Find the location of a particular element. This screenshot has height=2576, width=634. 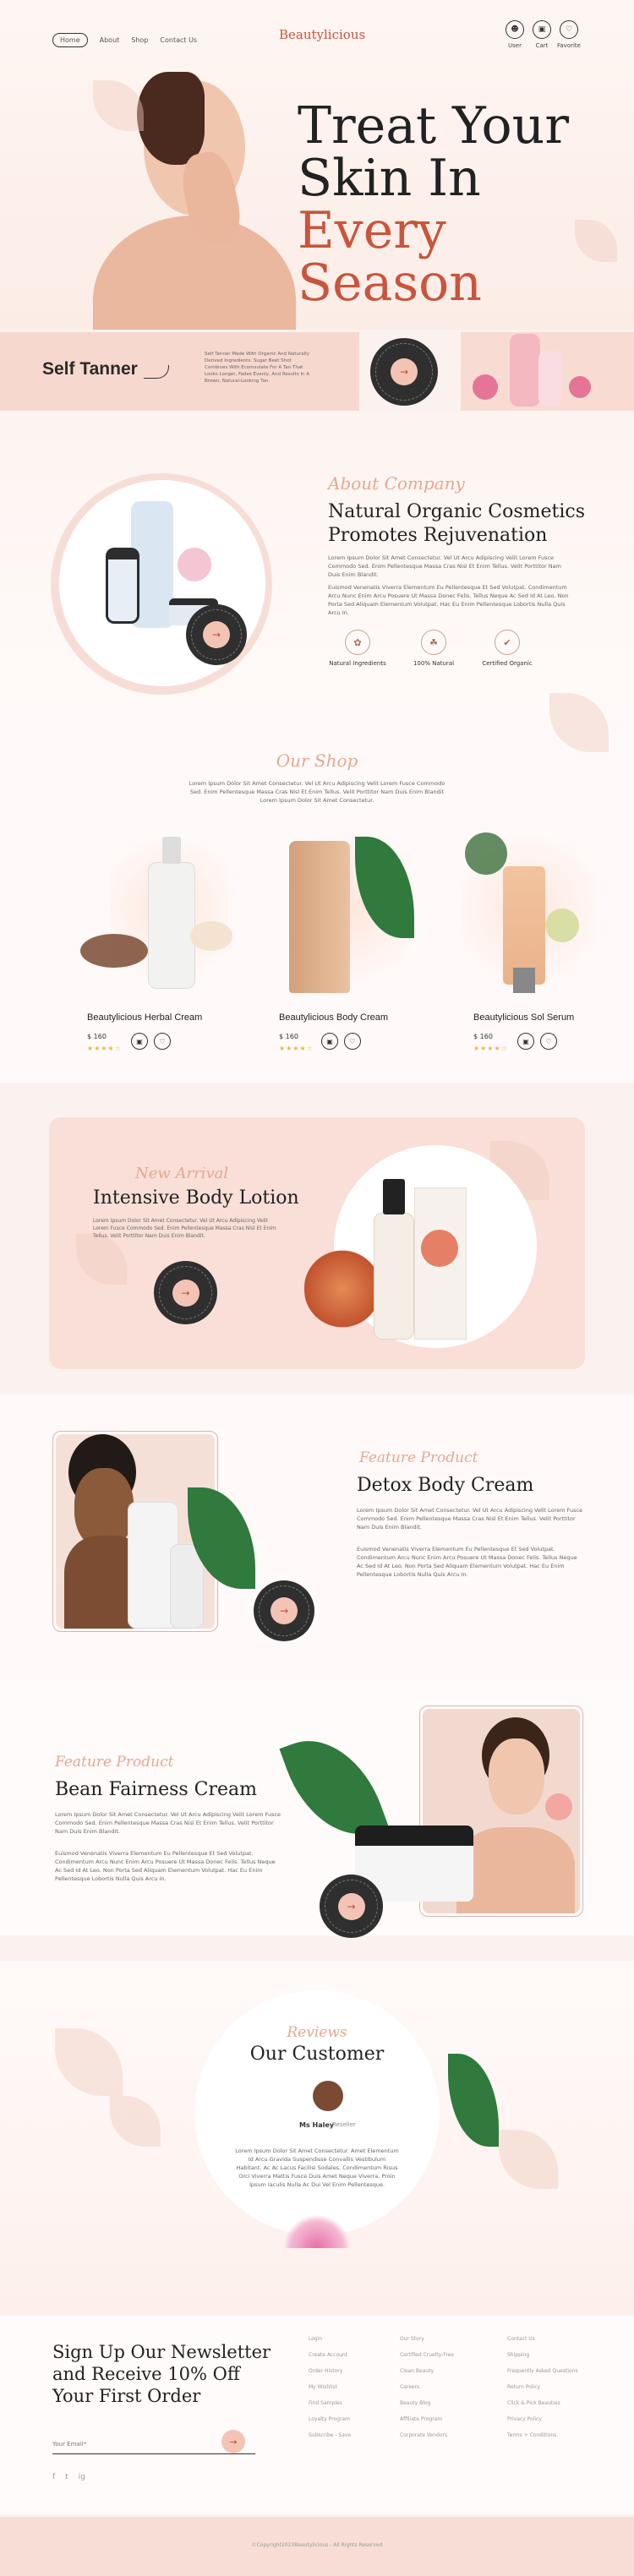

footer-link: Login is located at coordinates (351, 2339).